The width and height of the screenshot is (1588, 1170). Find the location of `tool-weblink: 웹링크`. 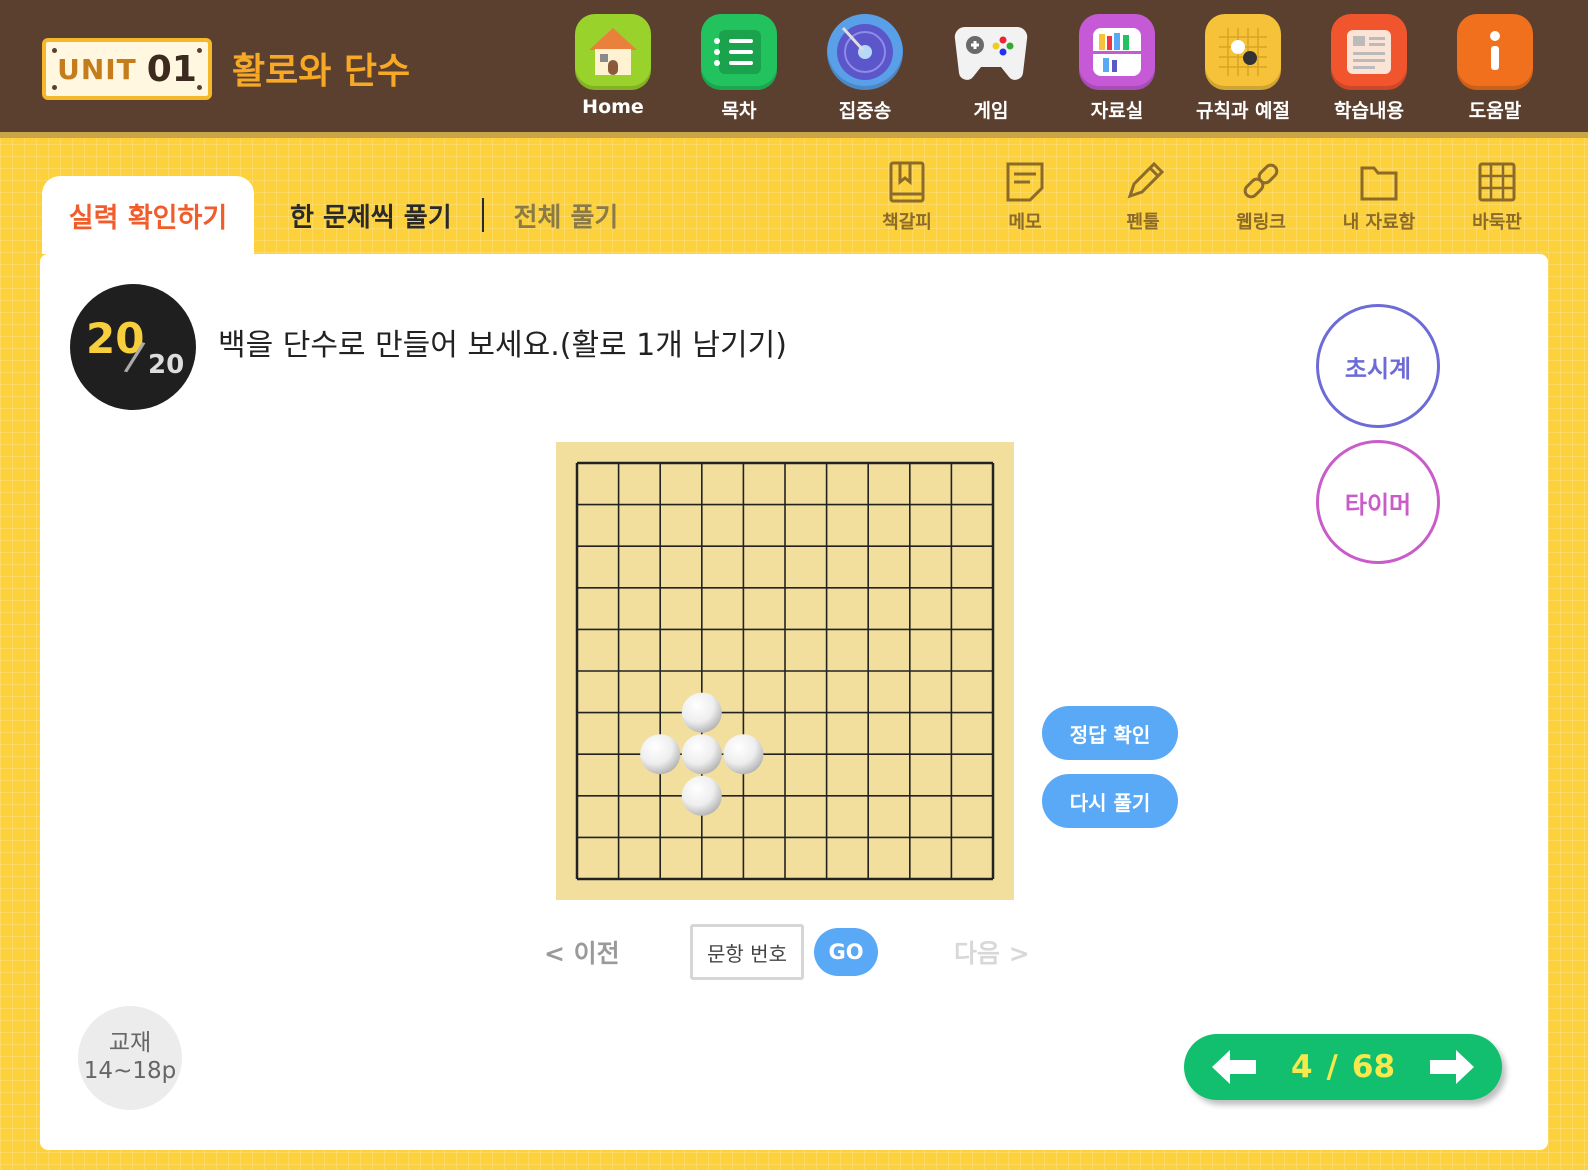

tool-weblink: 웹링크 is located at coordinates (1261, 197).